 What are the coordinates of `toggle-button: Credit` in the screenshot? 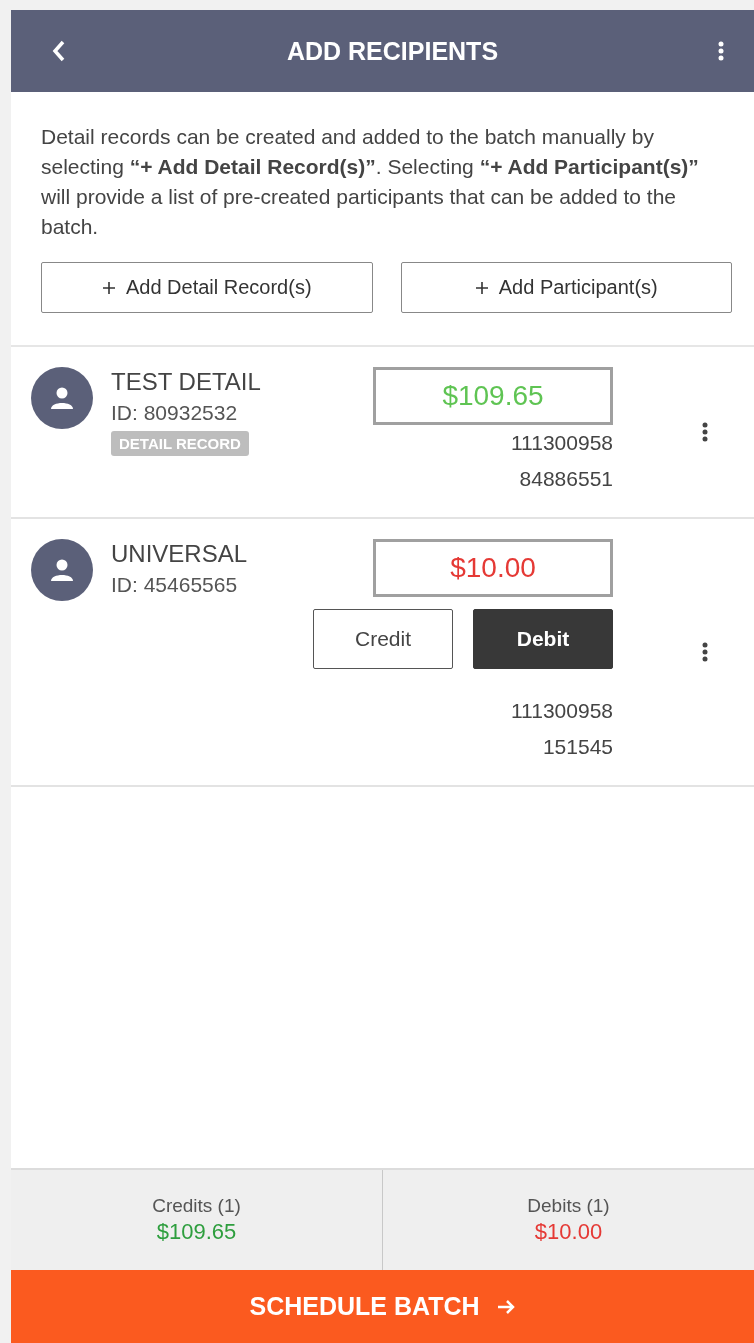 It's located at (383, 639).